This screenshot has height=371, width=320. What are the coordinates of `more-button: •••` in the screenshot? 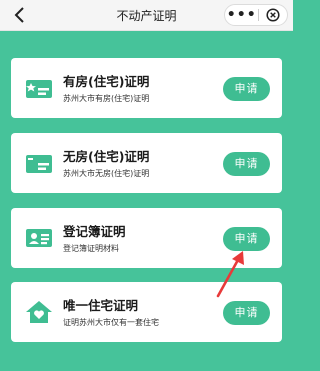 It's located at (241, 15).